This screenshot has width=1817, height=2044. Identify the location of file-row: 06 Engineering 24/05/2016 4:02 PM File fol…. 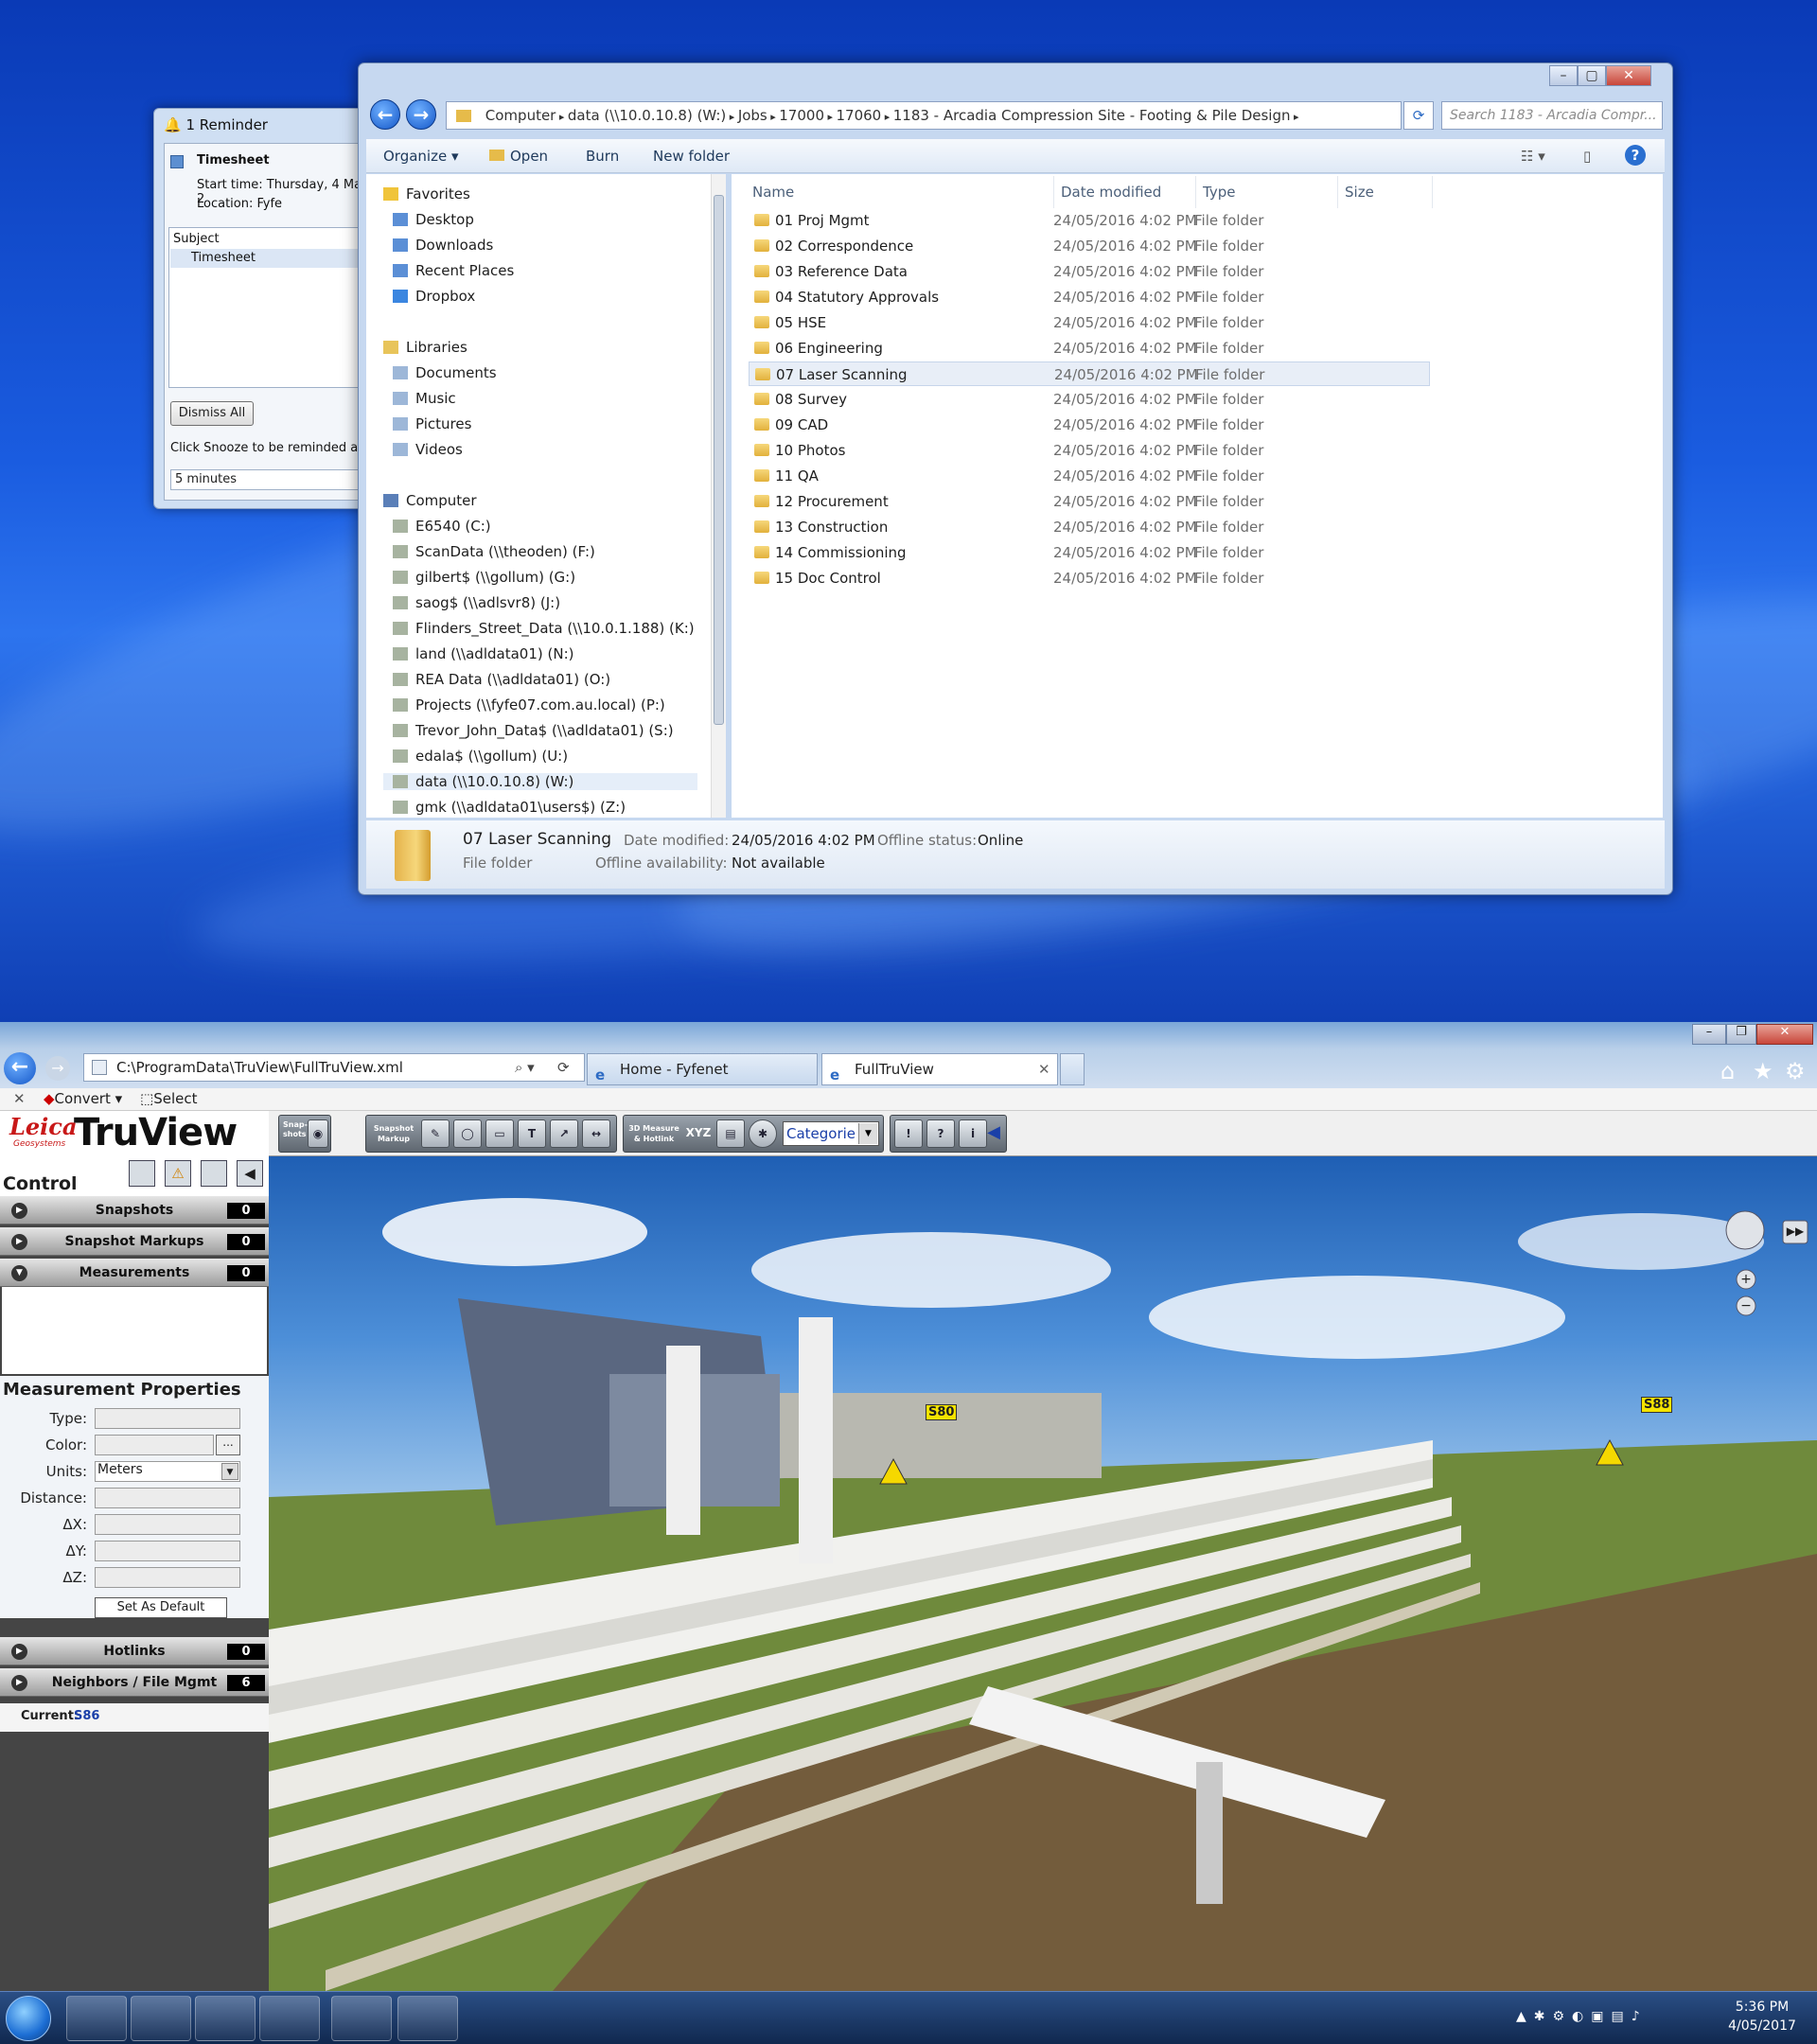
(1089, 348).